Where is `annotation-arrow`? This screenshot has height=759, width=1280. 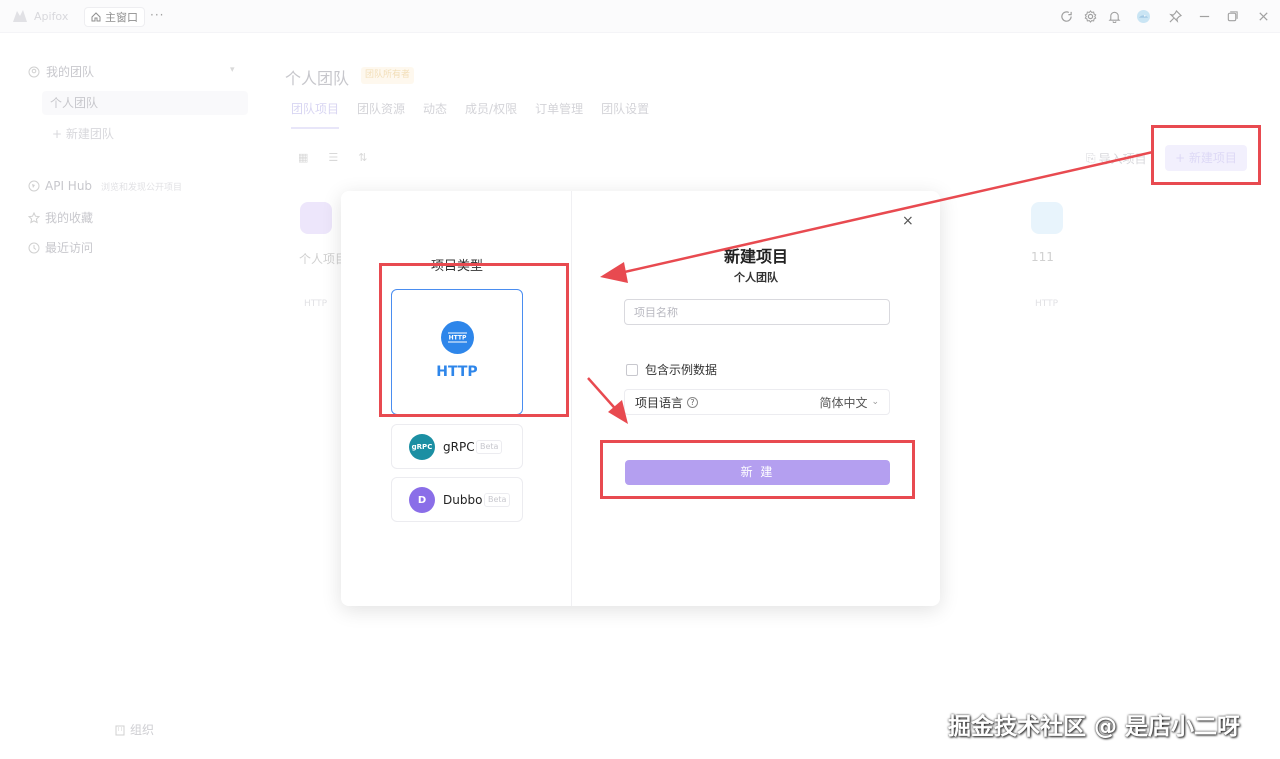
annotation-arrow is located at coordinates (886, 212).